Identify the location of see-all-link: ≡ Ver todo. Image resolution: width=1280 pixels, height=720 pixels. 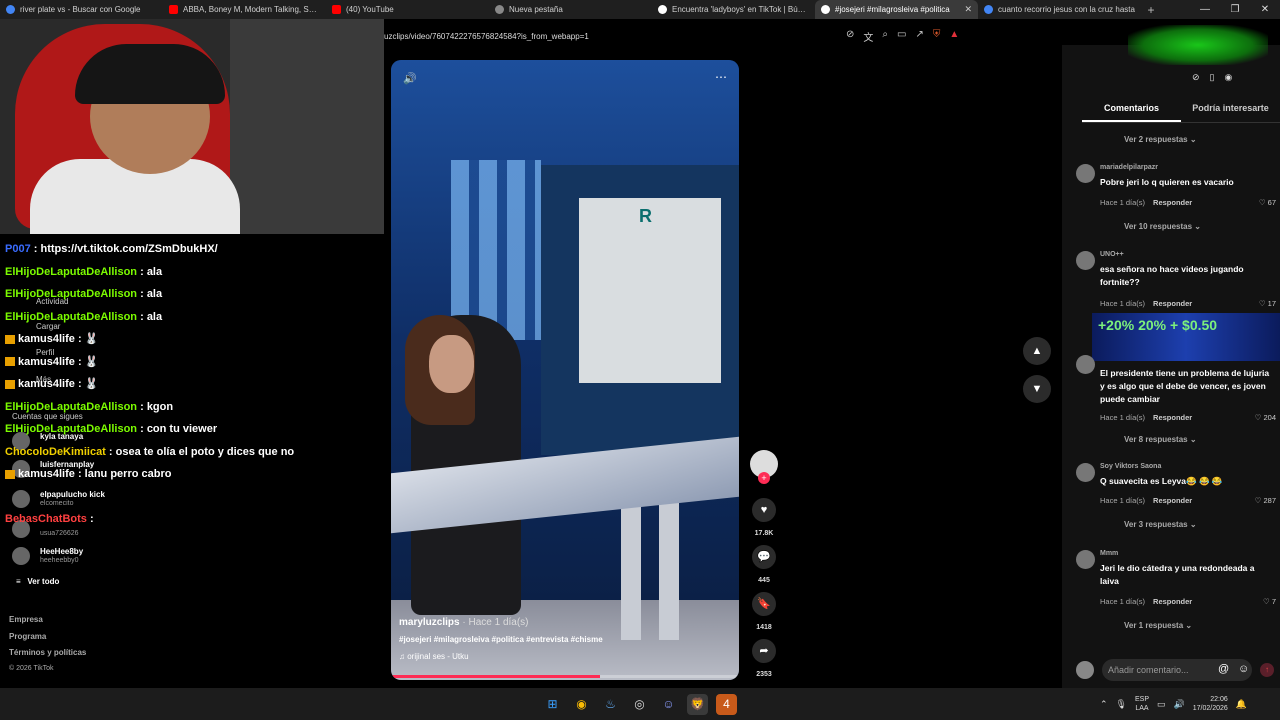
(37, 581).